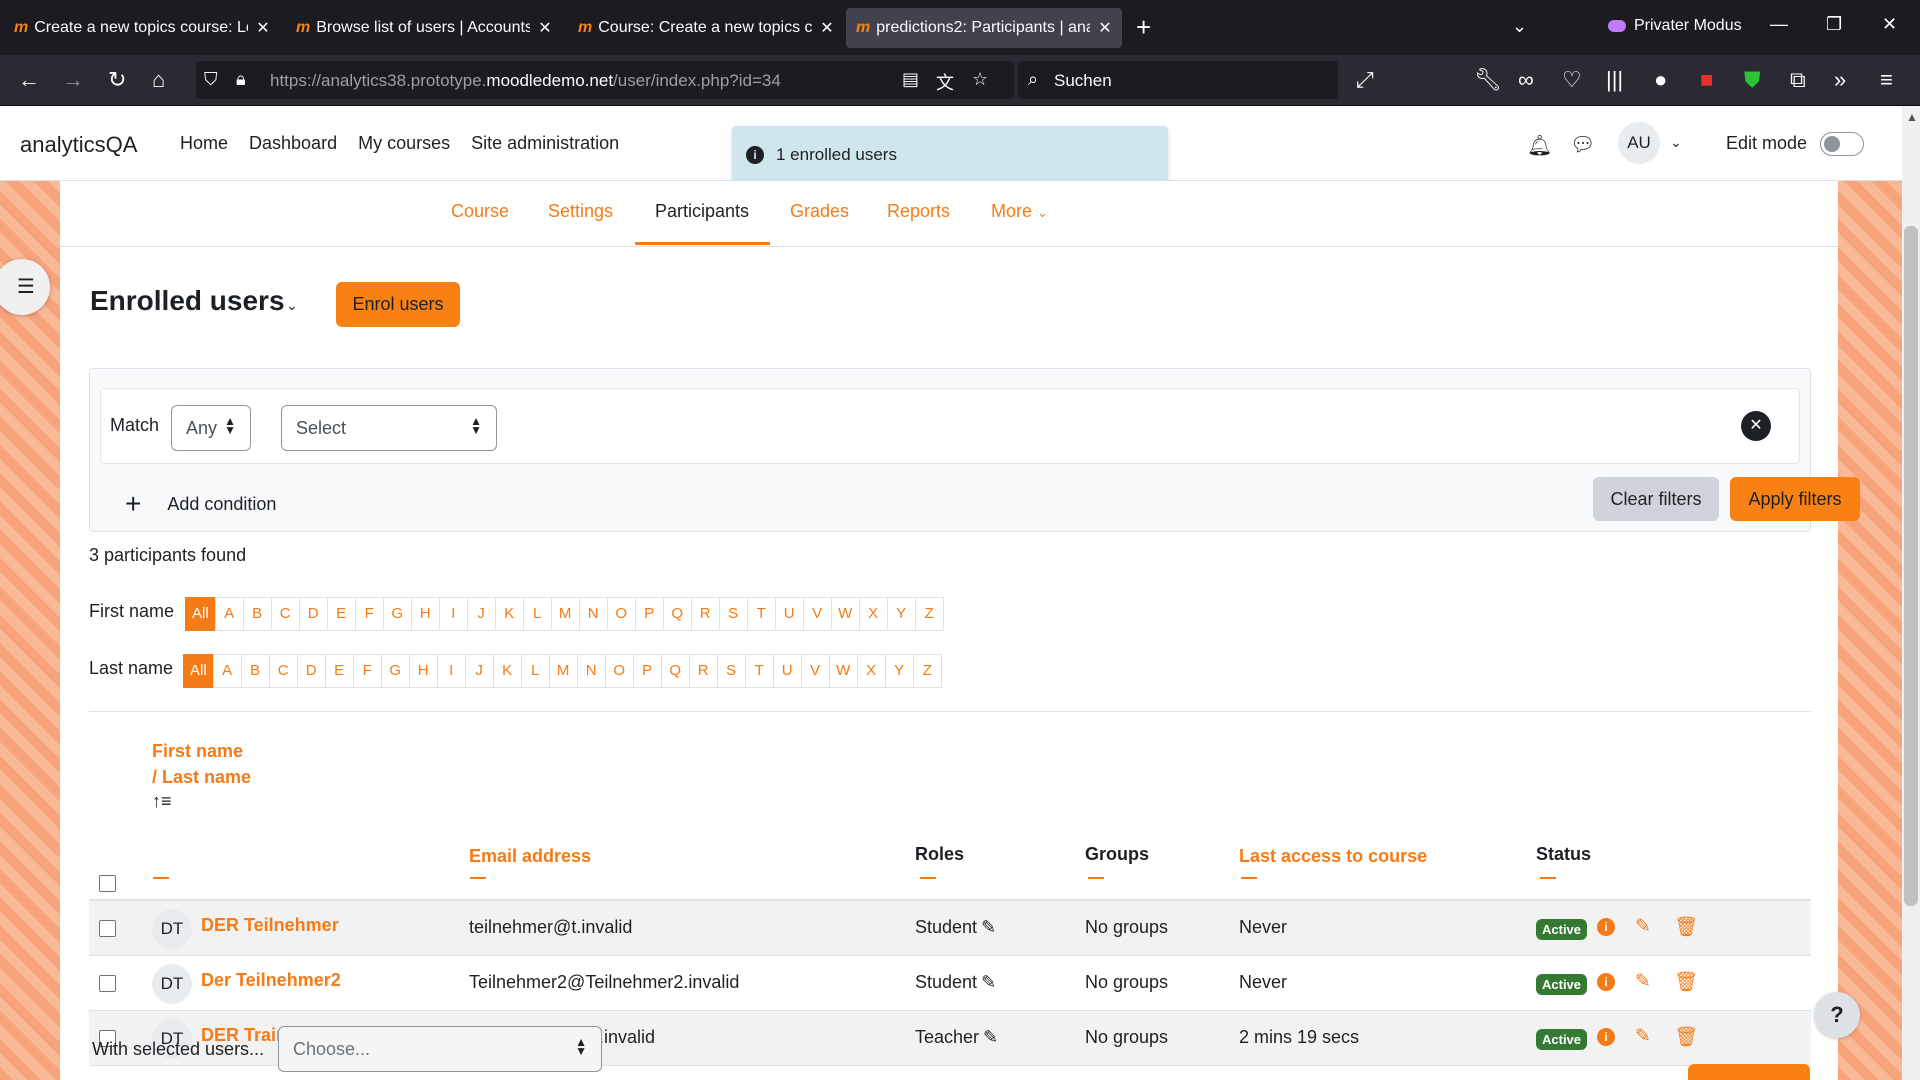  What do you see at coordinates (211, 79) in the screenshot?
I see `shield-icon: ⛉` at bounding box center [211, 79].